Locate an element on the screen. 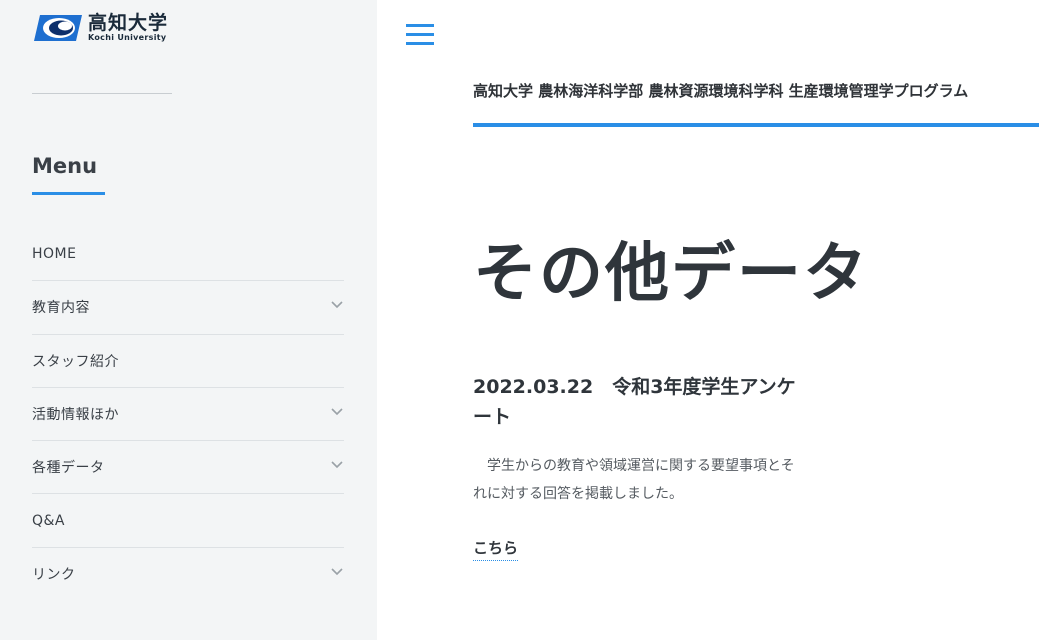  sidebar-item-staff: スタッフ紹介 is located at coordinates (188, 361).